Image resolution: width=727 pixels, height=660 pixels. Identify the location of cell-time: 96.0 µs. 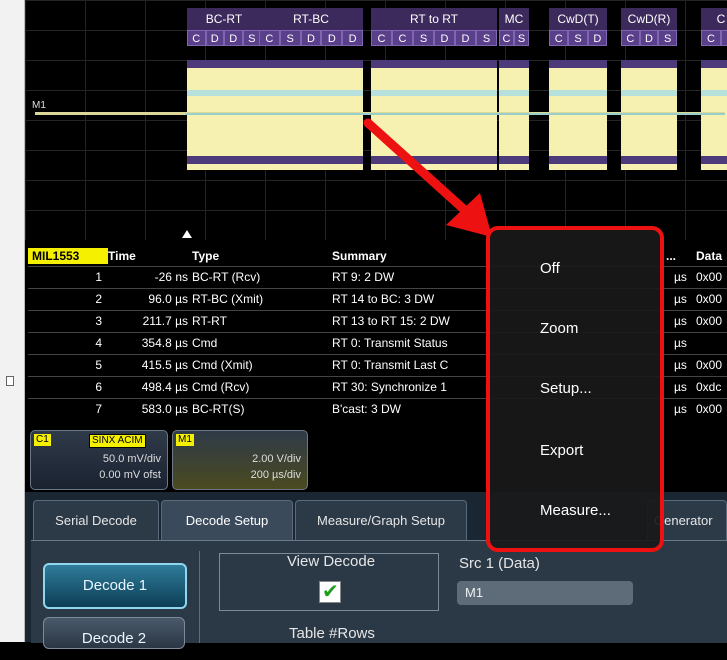
(168, 299).